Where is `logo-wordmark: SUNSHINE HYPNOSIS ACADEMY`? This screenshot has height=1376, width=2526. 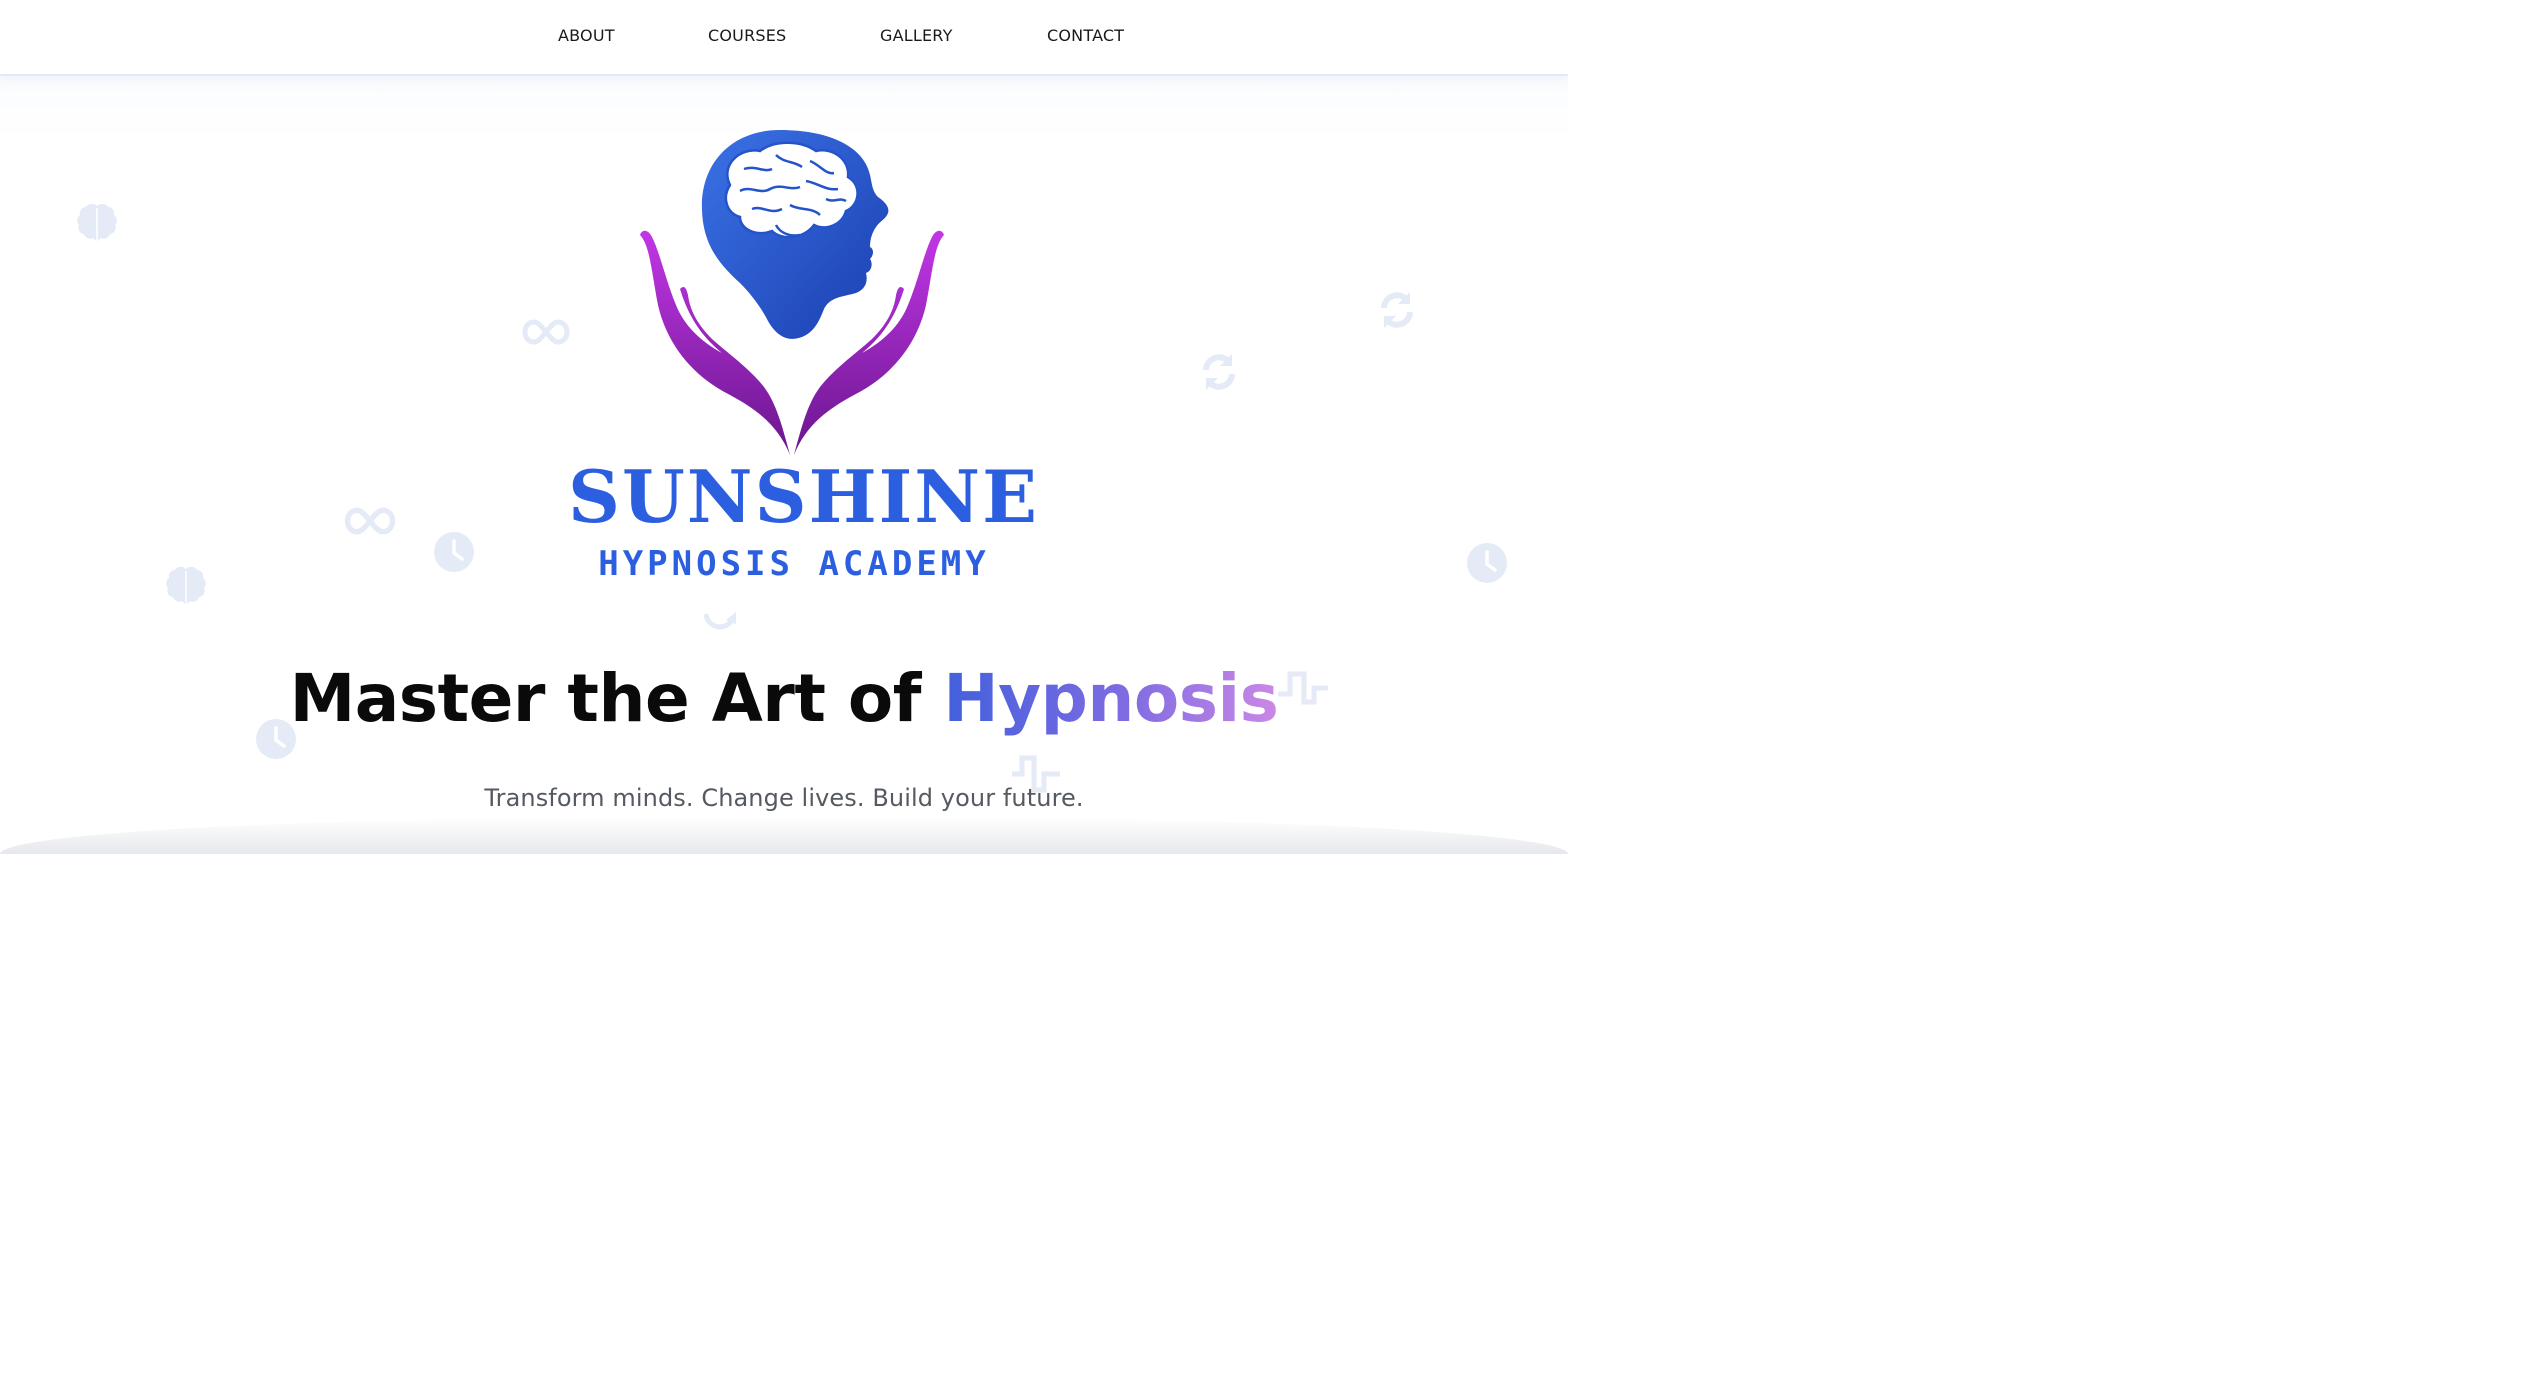 logo-wordmark: SUNSHINE HYPNOSIS ACADEMY is located at coordinates (803, 518).